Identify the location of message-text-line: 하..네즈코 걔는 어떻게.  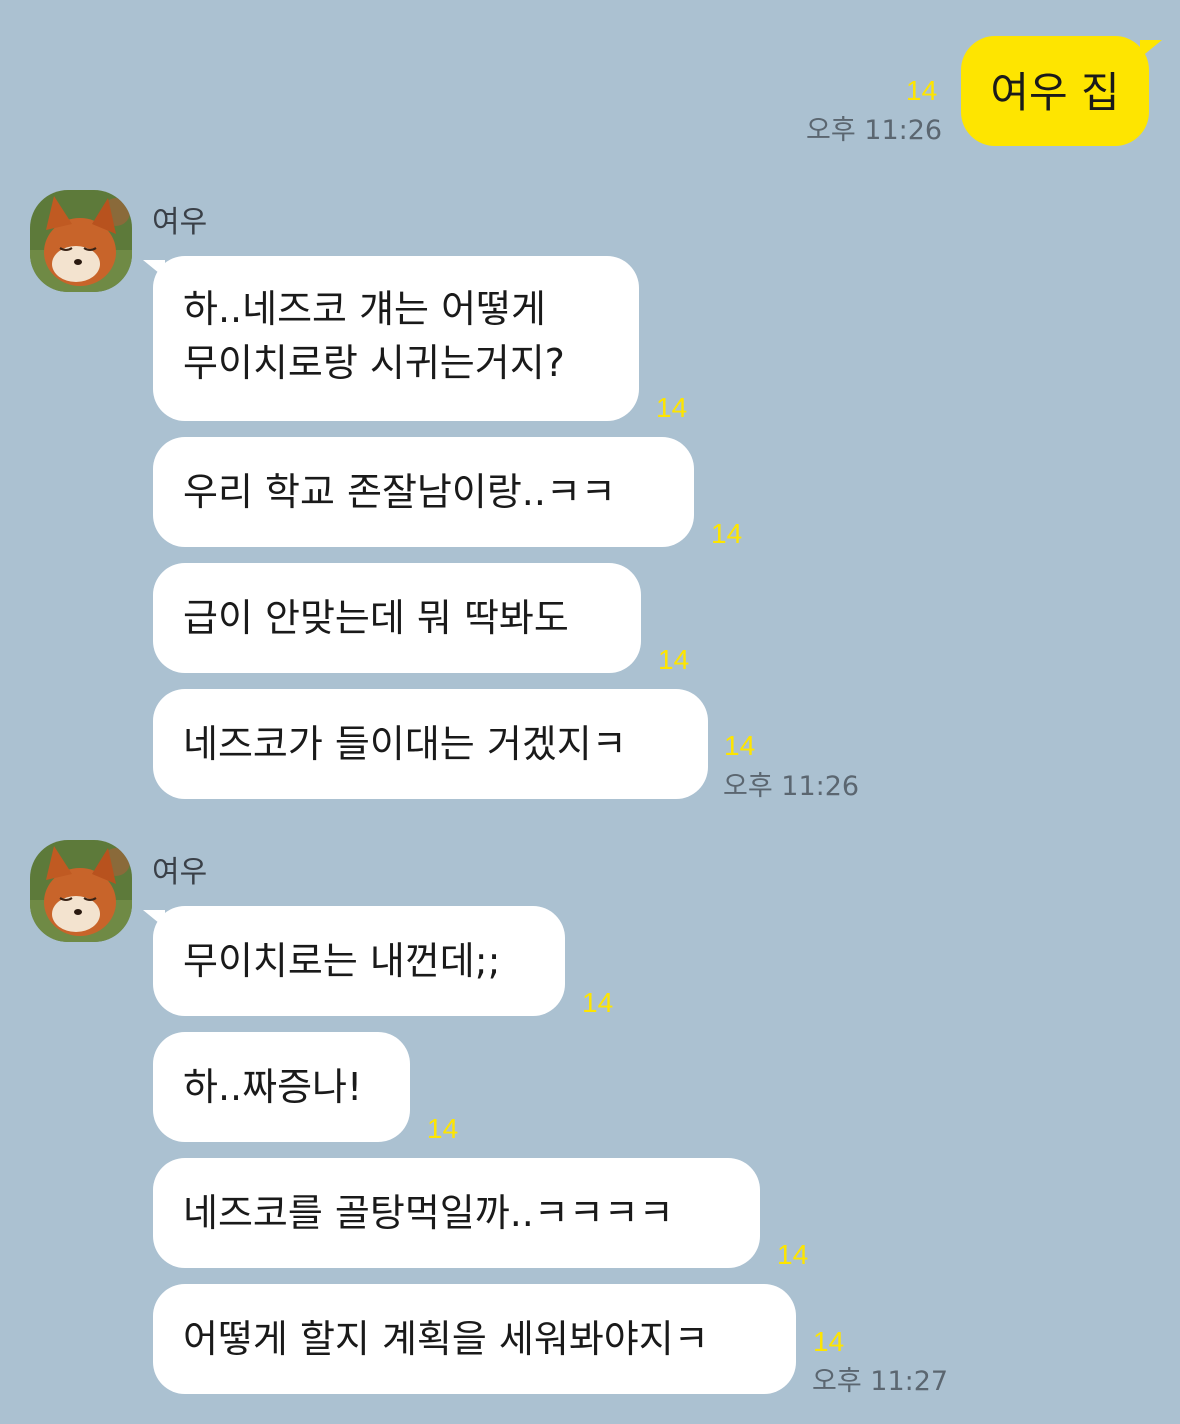
(364, 309).